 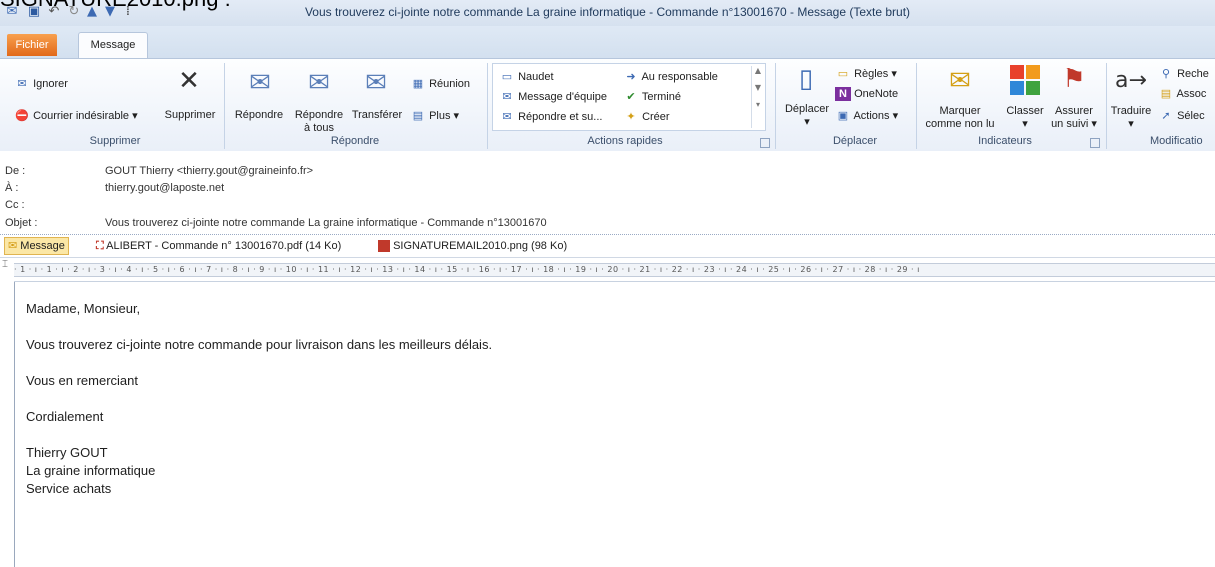 I want to click on group-label-modification: Modificatio, so click(x=1176, y=141).